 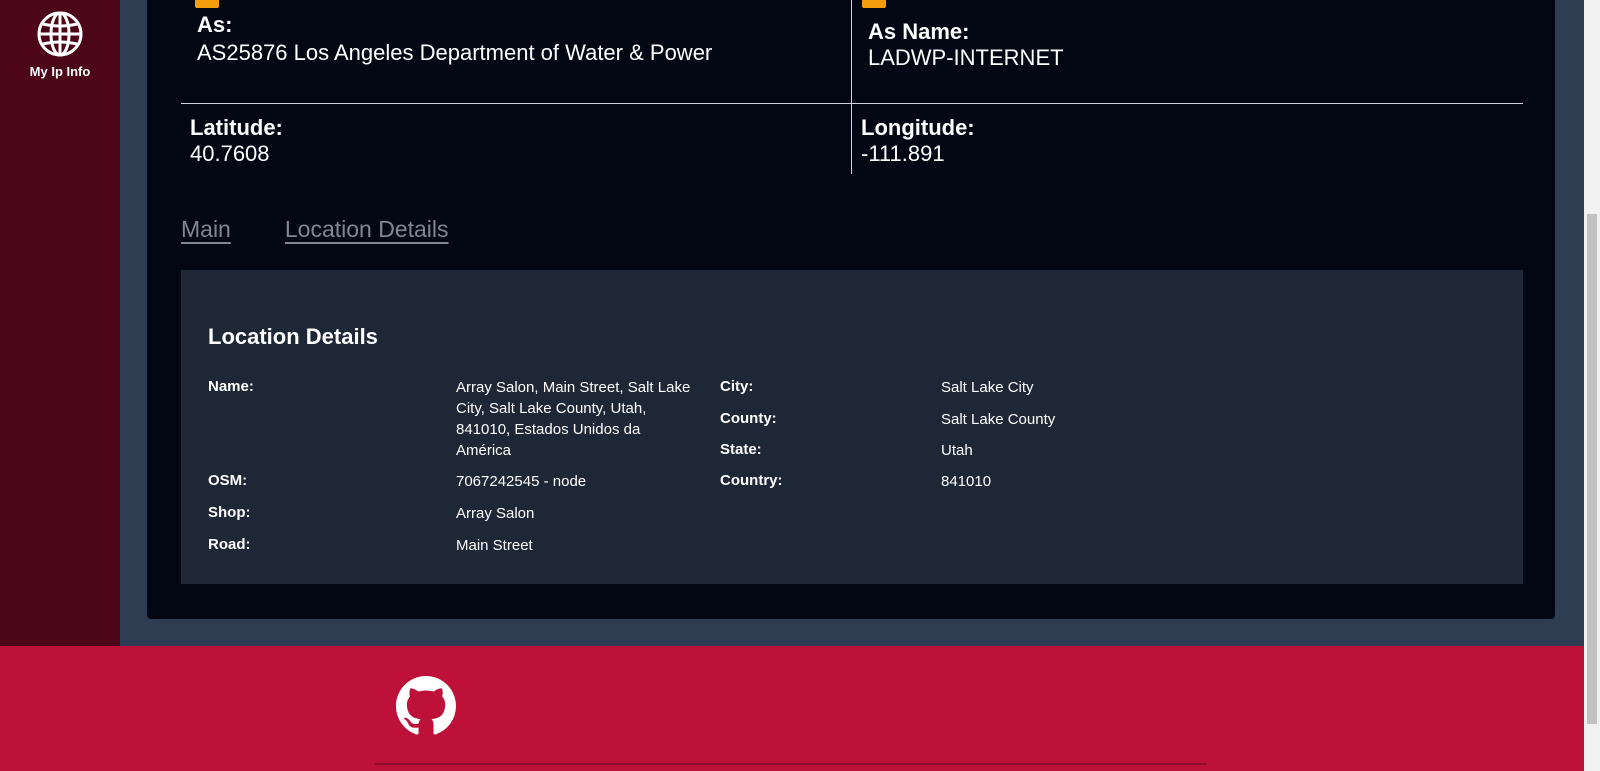 What do you see at coordinates (228, 480) in the screenshot?
I see `osm-label: OSM:` at bounding box center [228, 480].